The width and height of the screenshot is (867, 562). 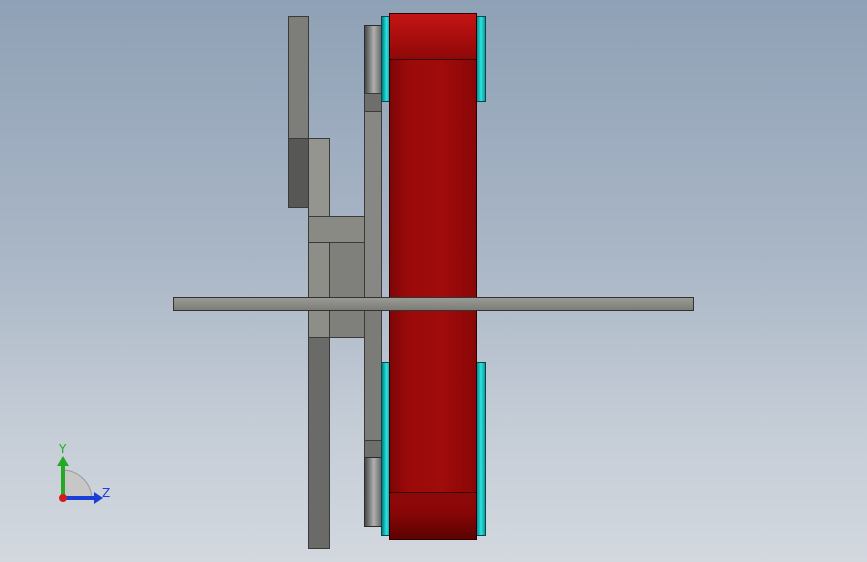 I want to click on hub-spacer-upper, so click(x=373, y=102).